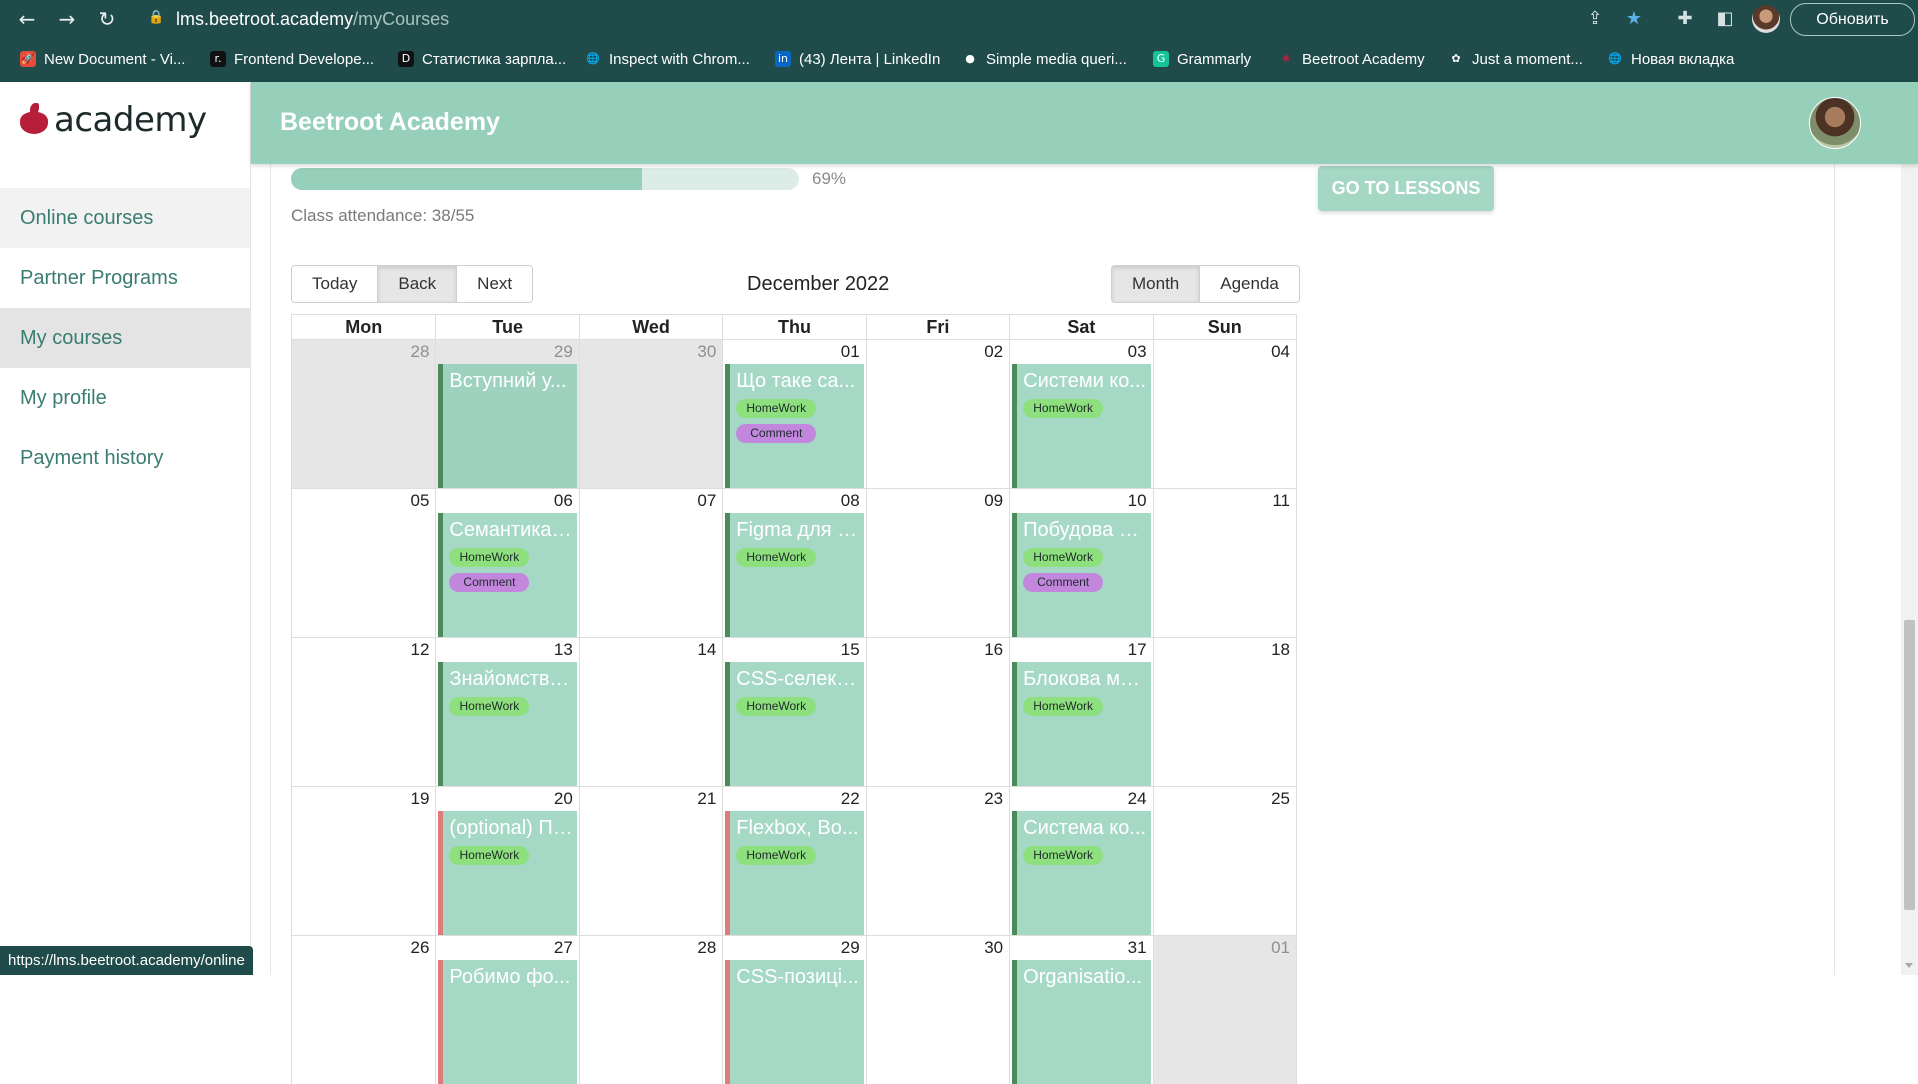  Describe the element at coordinates (420, 948) in the screenshot. I see `day-number: 26` at that location.